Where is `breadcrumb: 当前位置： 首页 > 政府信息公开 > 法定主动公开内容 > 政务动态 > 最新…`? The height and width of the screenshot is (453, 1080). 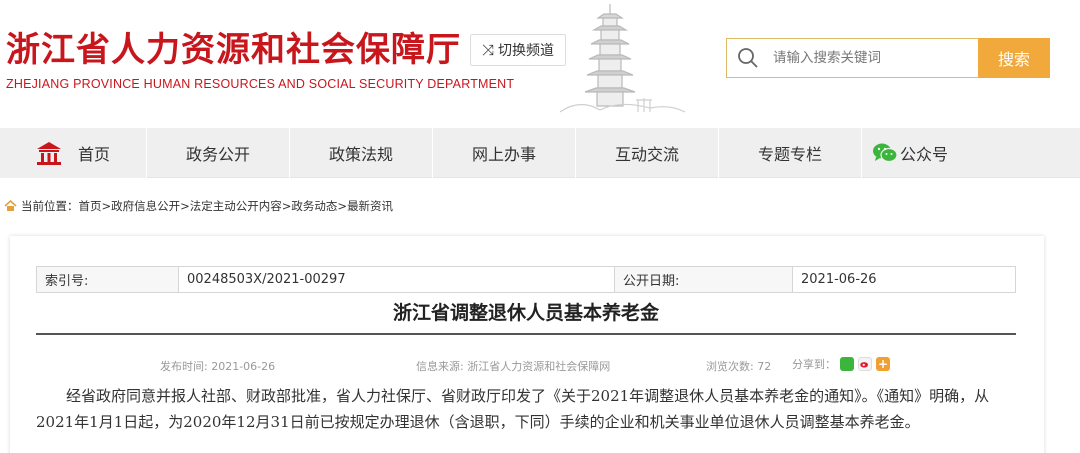 breadcrumb: 当前位置： 首页 > 政府信息公开 > 法定主动公开内容 > 政务动态 > 最新… is located at coordinates (198, 206).